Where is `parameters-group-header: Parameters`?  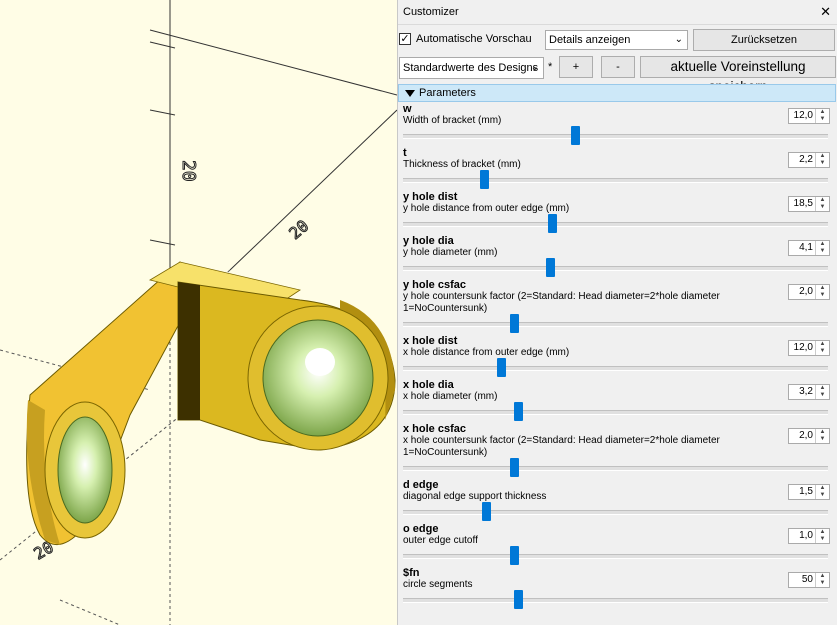 parameters-group-header: Parameters is located at coordinates (617, 93).